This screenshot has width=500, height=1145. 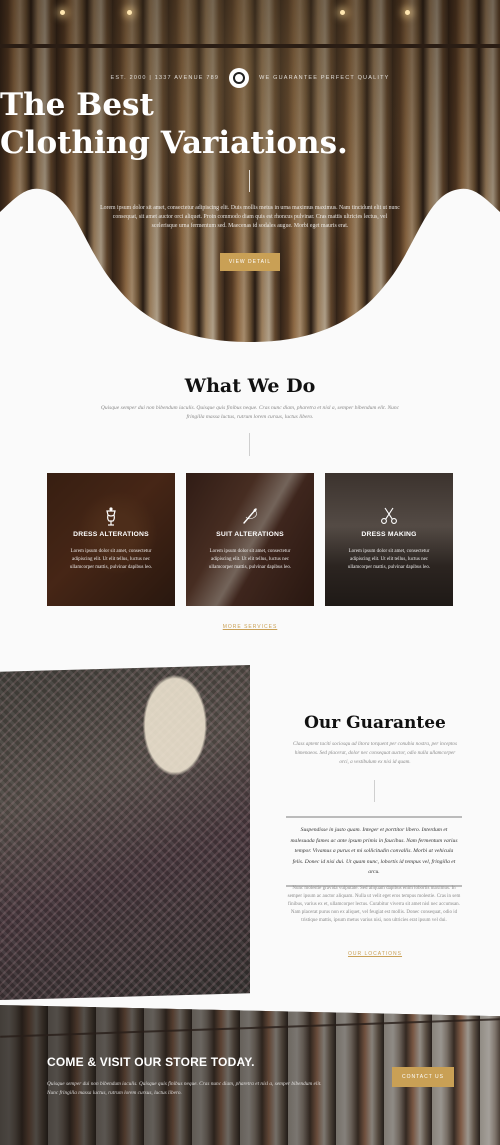 What do you see at coordinates (239, 78) in the screenshot?
I see `button-logo-icon` at bounding box center [239, 78].